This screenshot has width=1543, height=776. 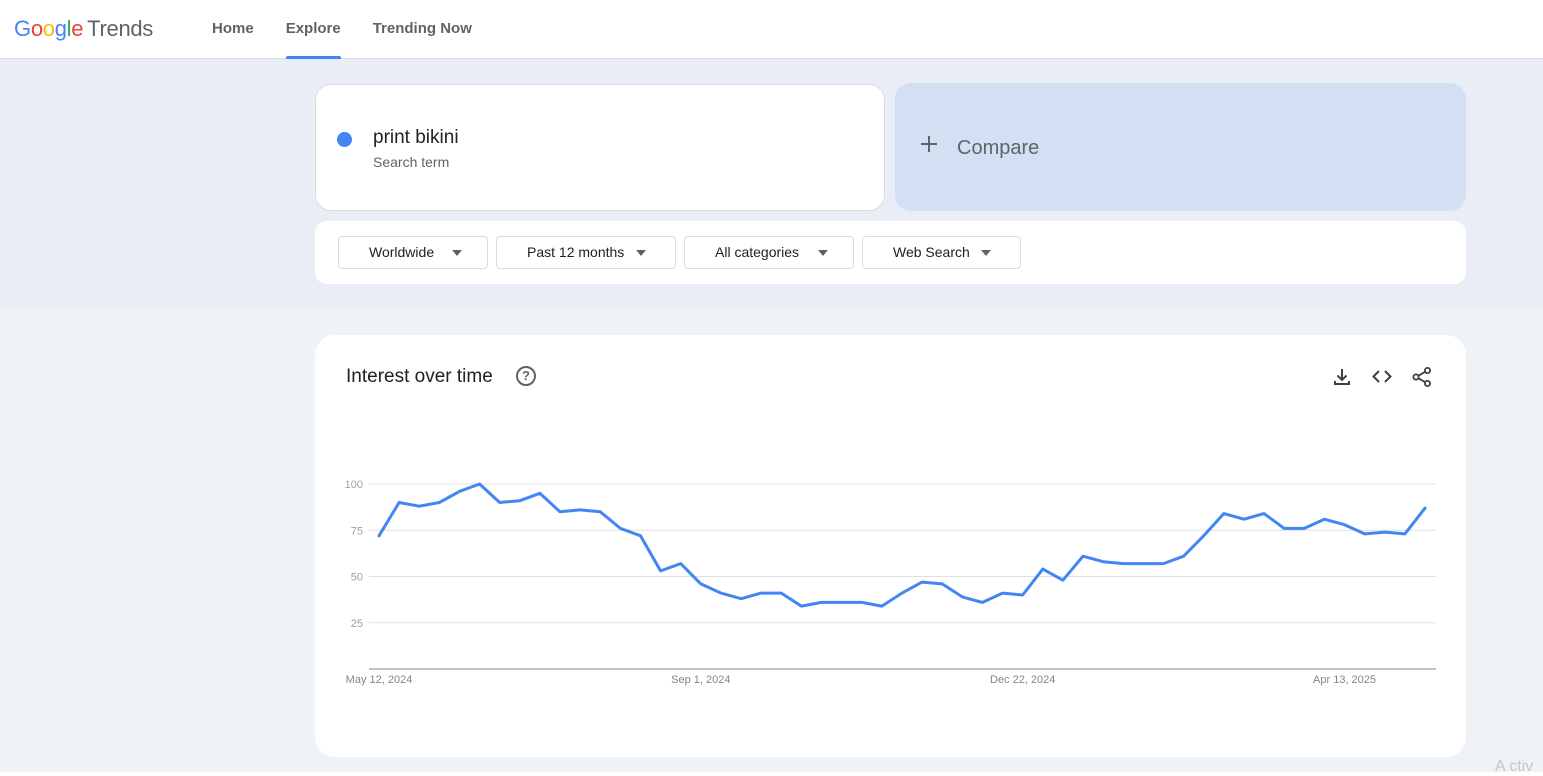 I want to click on logo-letter: e, so click(x=77, y=28).